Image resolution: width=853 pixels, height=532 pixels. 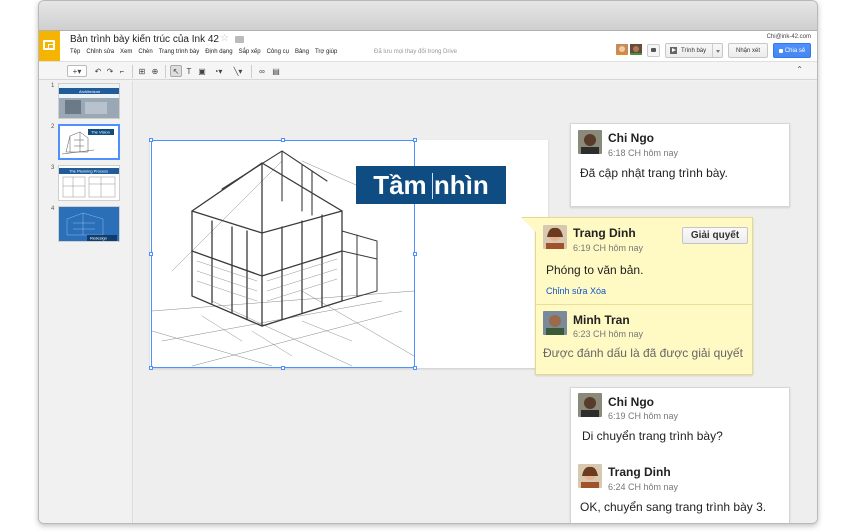 I want to click on comment-add-icon: ▤, so click(x=276, y=71).